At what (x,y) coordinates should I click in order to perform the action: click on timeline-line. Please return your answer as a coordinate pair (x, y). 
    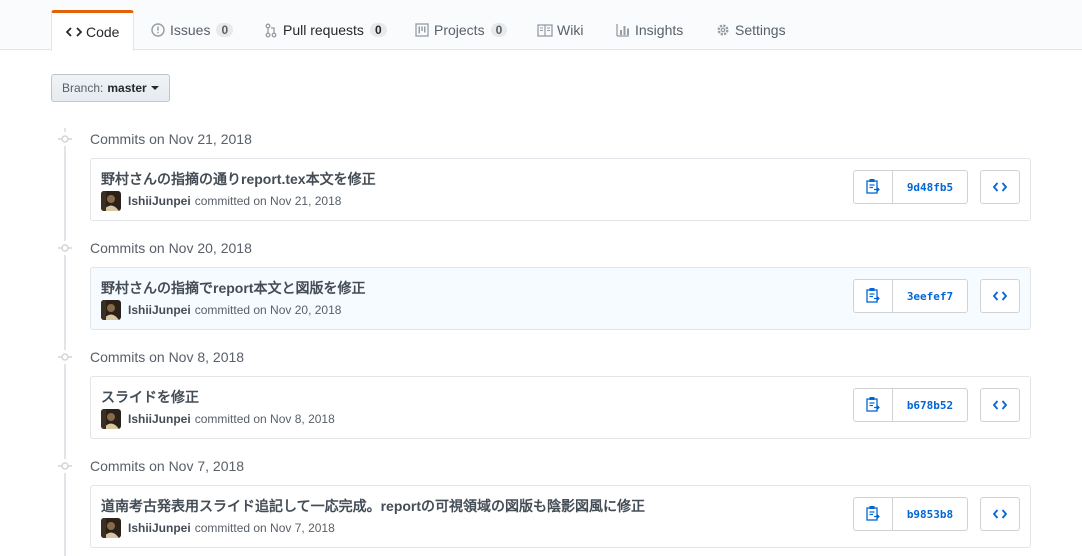
    Looking at the image, I should click on (65, 342).